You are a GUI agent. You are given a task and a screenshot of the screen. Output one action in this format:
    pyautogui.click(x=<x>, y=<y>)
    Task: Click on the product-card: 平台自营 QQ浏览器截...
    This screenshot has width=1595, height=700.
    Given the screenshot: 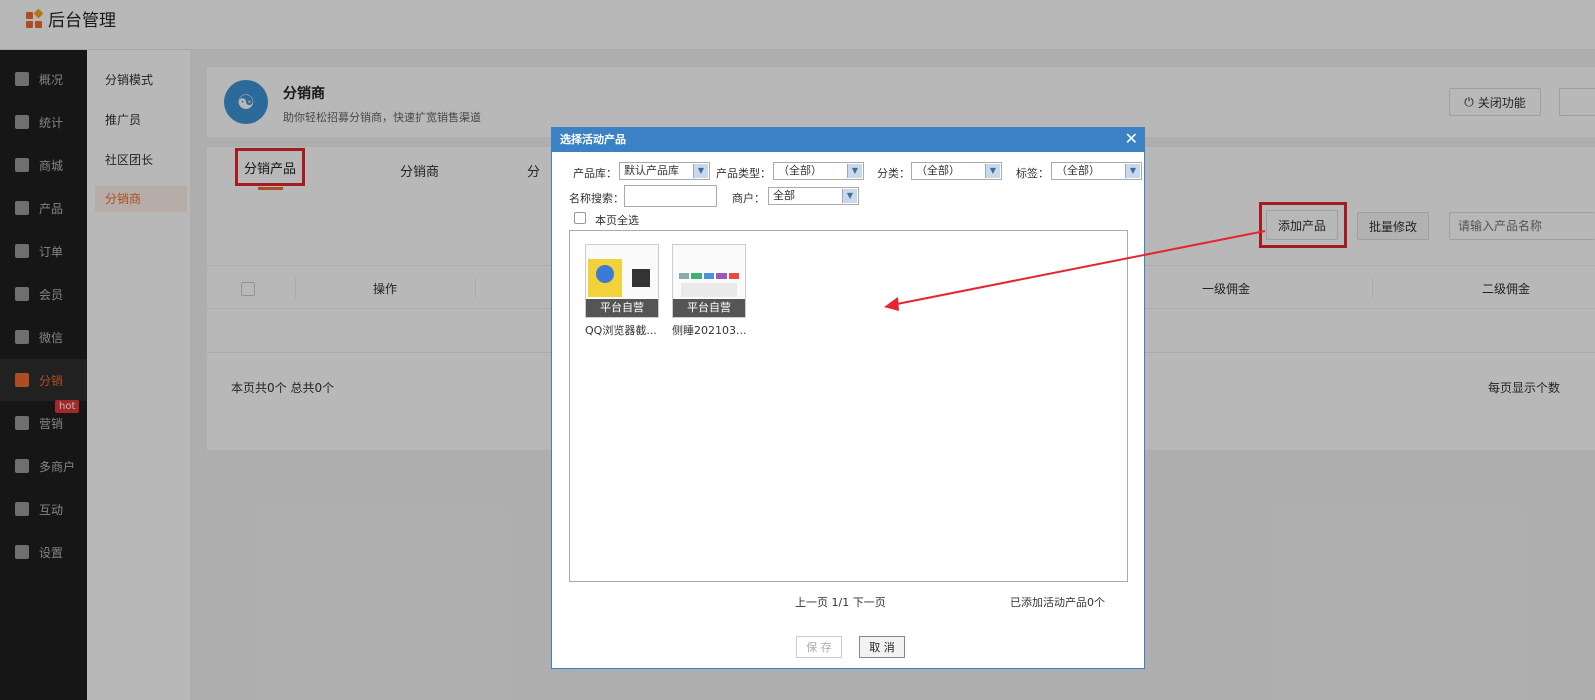 What is the action you would take?
    pyautogui.click(x=622, y=291)
    